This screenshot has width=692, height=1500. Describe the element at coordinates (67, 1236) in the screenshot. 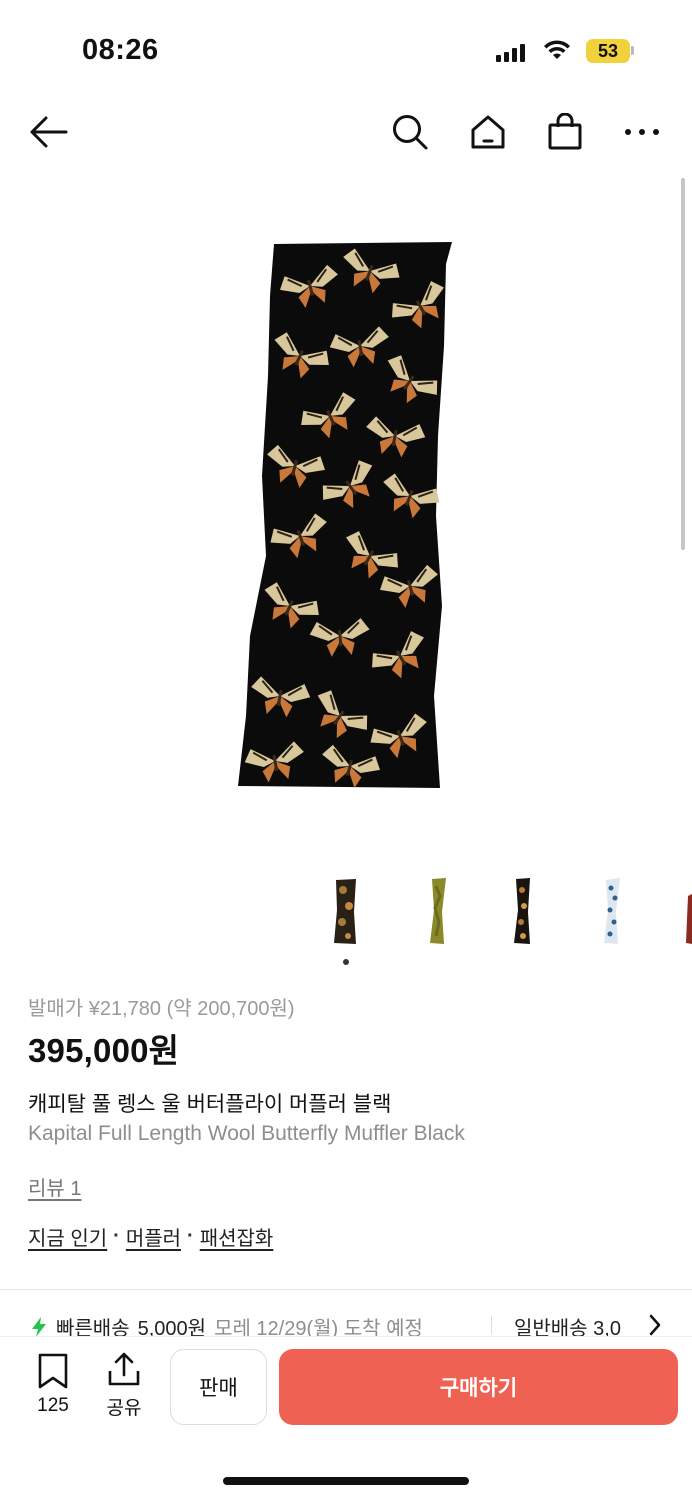

I see `tag-popular-now: 지금 인기` at that location.